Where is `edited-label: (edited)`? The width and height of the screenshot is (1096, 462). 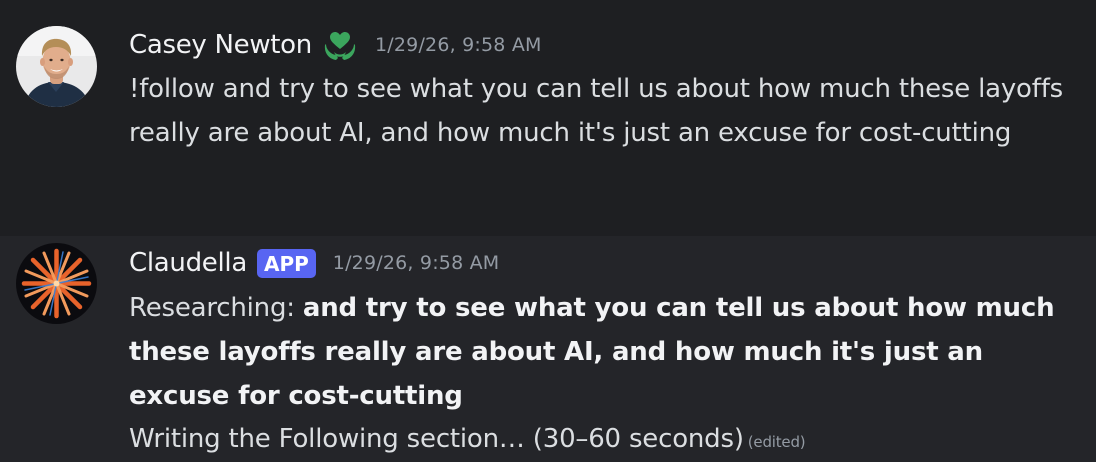 edited-label: (edited) is located at coordinates (777, 442).